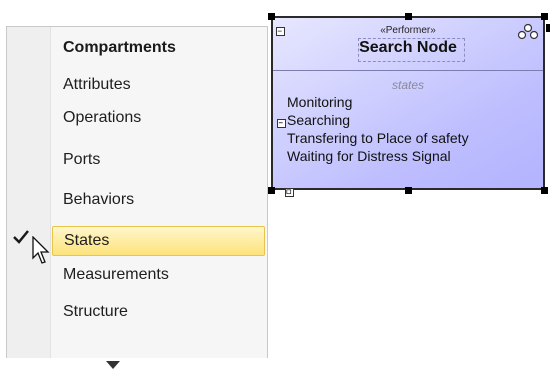 Image resolution: width=550 pixels, height=370 pixels. What do you see at coordinates (407, 85) in the screenshot?
I see `states-compartment-title: states` at bounding box center [407, 85].